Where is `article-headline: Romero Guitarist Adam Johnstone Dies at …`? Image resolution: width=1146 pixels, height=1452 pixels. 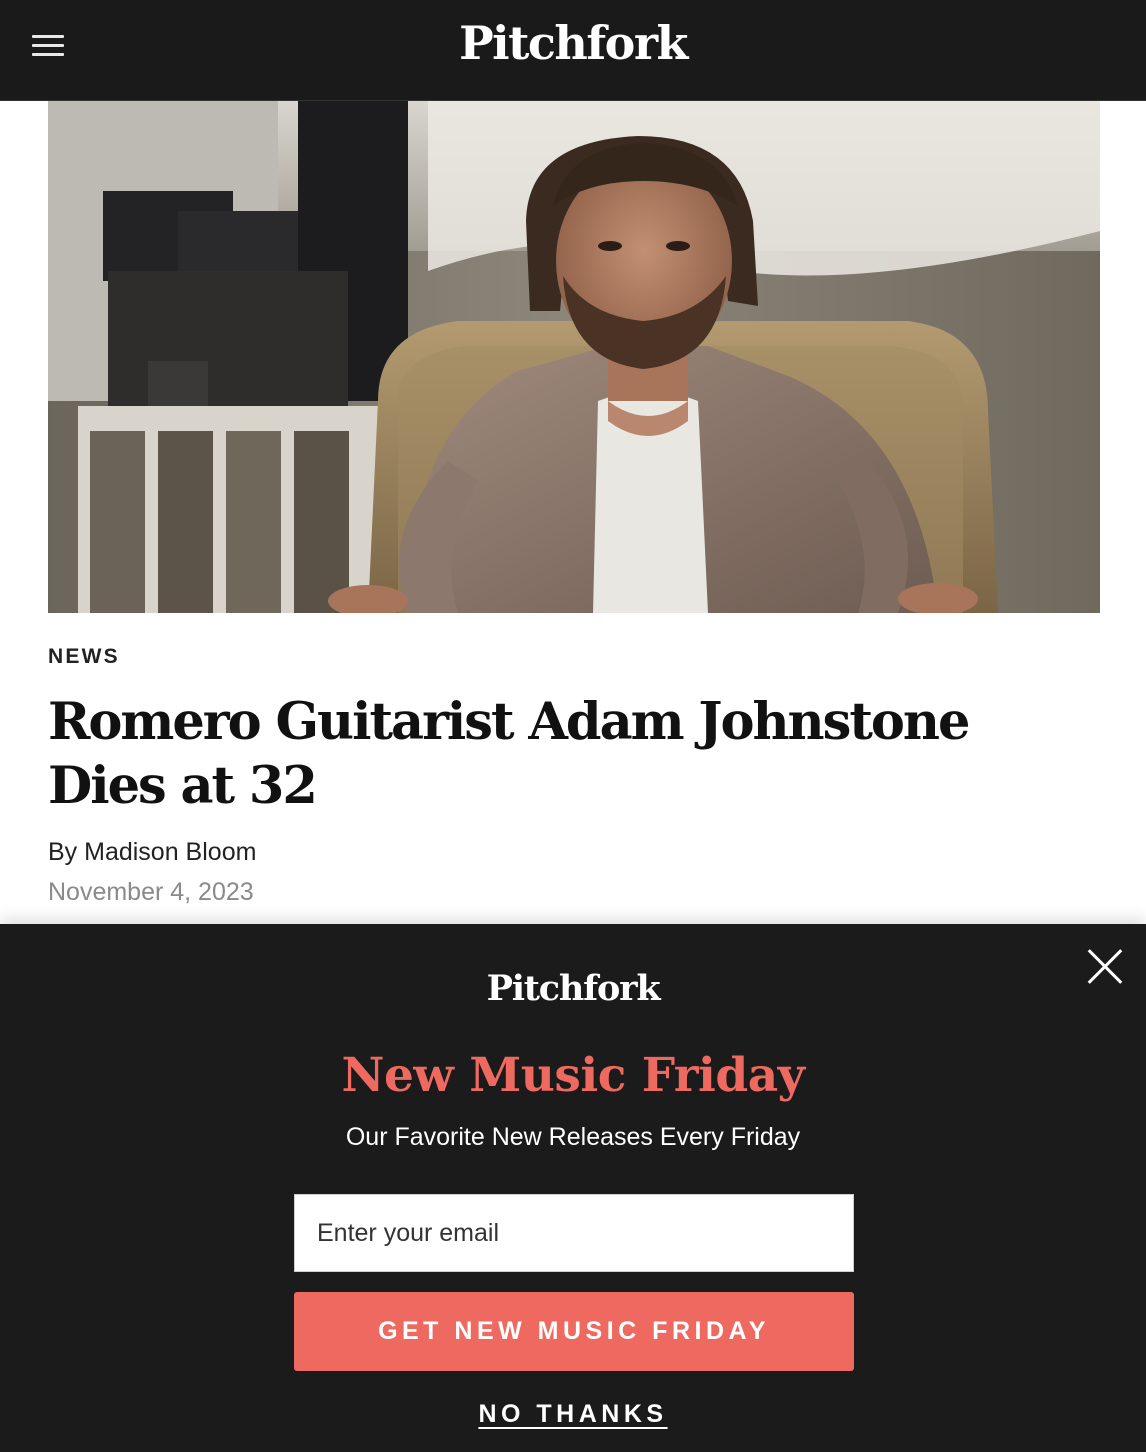
article-headline: Romero Guitarist Adam Johnstone Dies at … is located at coordinates (509, 754).